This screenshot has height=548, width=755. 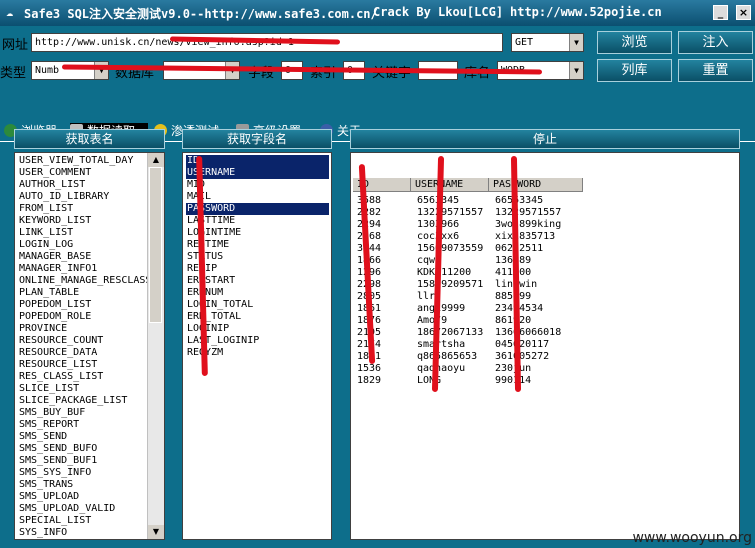 What do you see at coordinates (513, 380) in the screenshot?
I see `table-cell: 990114` at bounding box center [513, 380].